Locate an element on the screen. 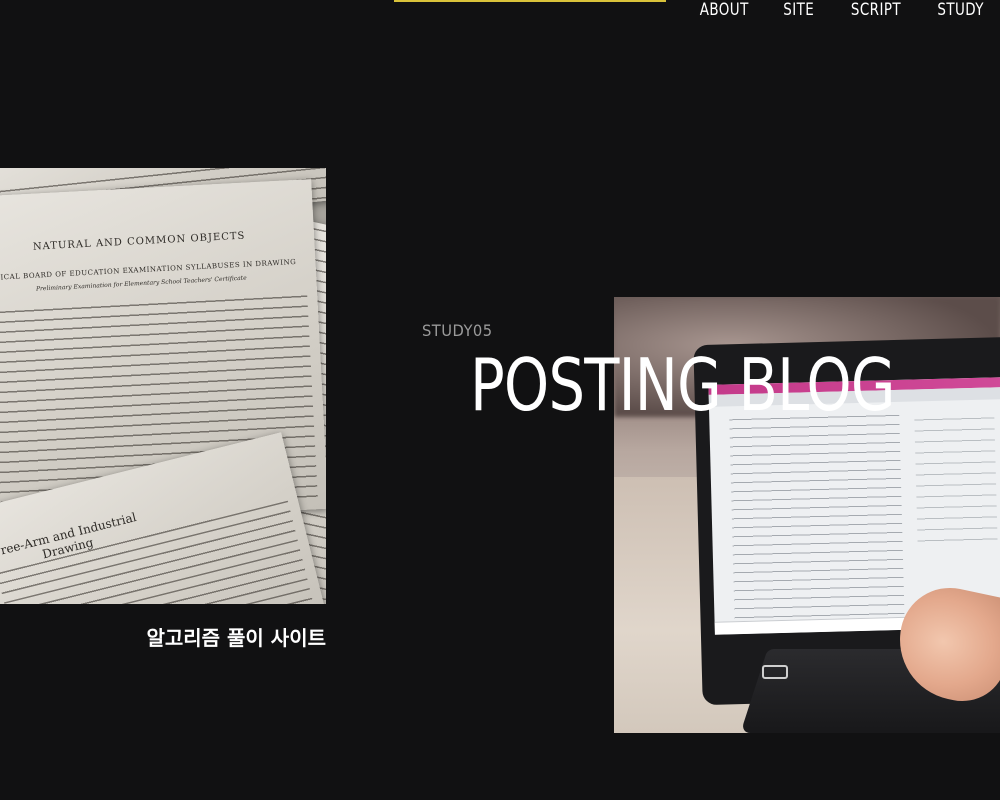 The height and width of the screenshot is (800, 1000). main-nav: ABOUT SITE SCRIPT STUDY is located at coordinates (838, 11).